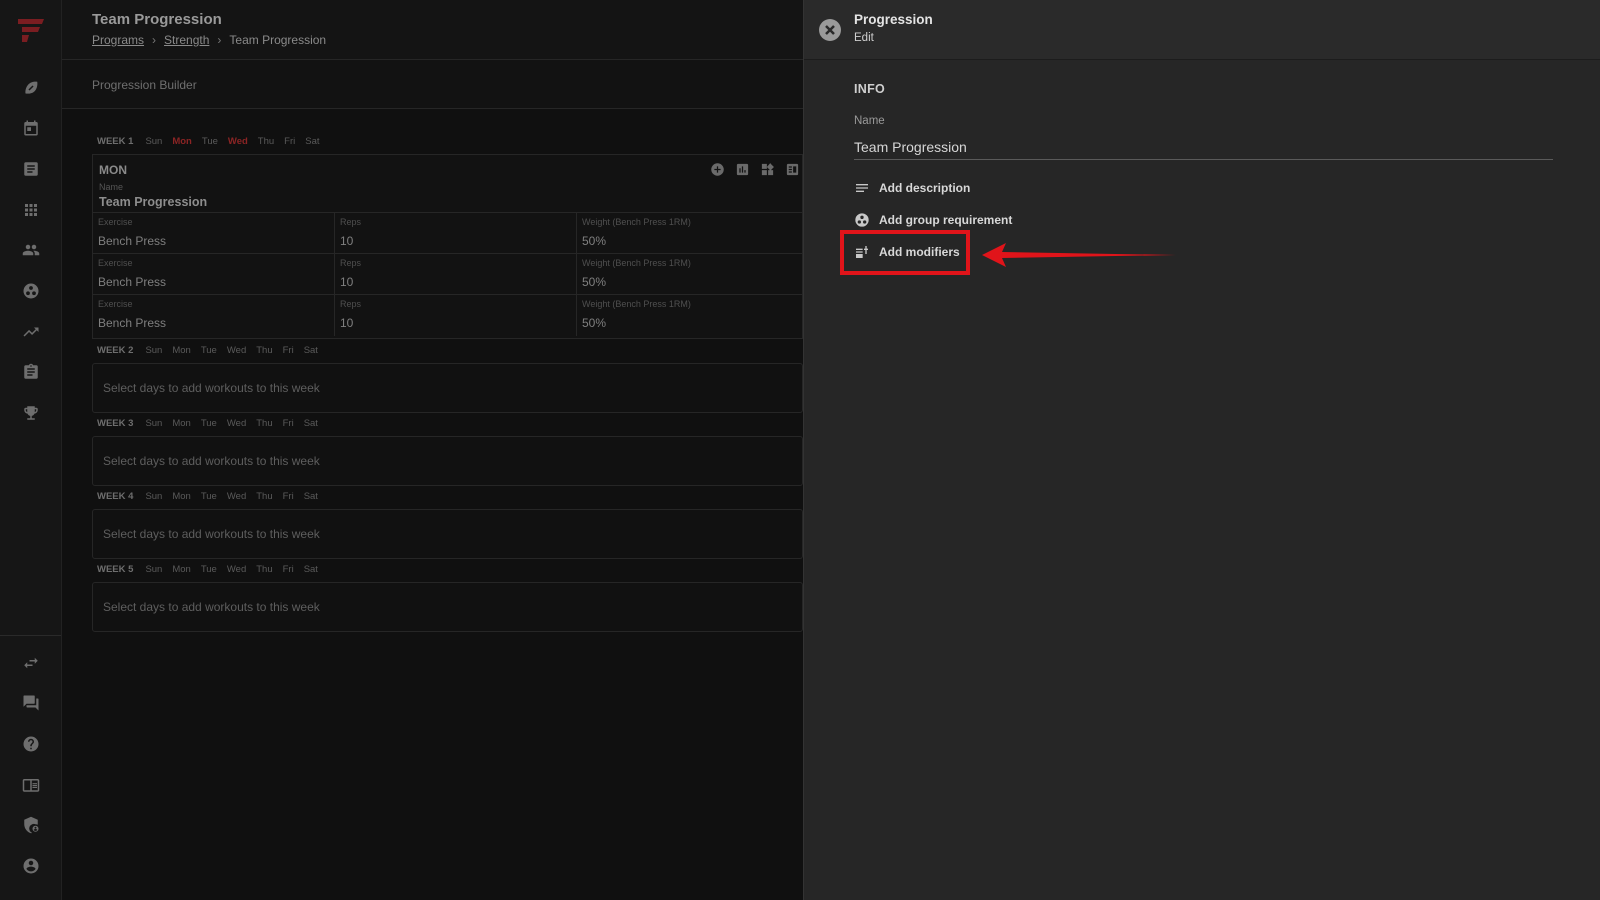 Image resolution: width=1600 pixels, height=900 pixels. Describe the element at coordinates (1079, 255) in the screenshot. I see `annotation-arrow` at that location.